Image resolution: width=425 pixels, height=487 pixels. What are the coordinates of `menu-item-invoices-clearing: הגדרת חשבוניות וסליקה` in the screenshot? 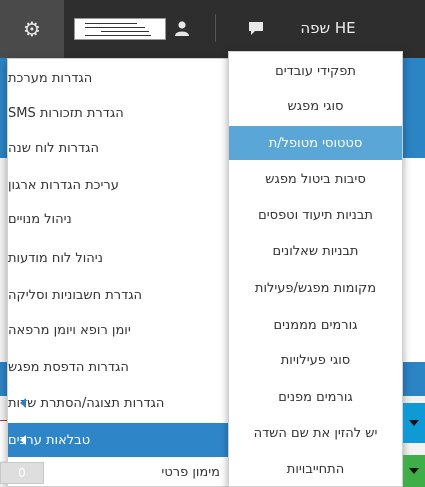 It's located at (118, 295).